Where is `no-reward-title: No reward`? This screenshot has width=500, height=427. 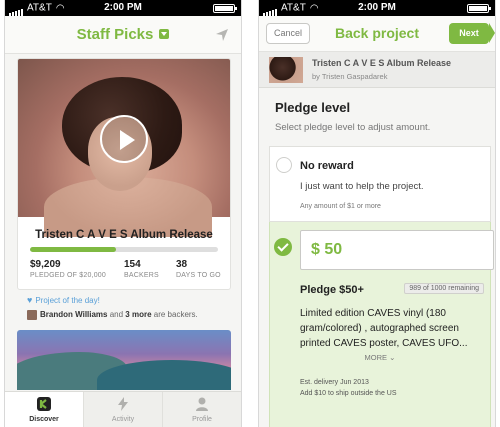
no-reward-title: No reward is located at coordinates (327, 166).